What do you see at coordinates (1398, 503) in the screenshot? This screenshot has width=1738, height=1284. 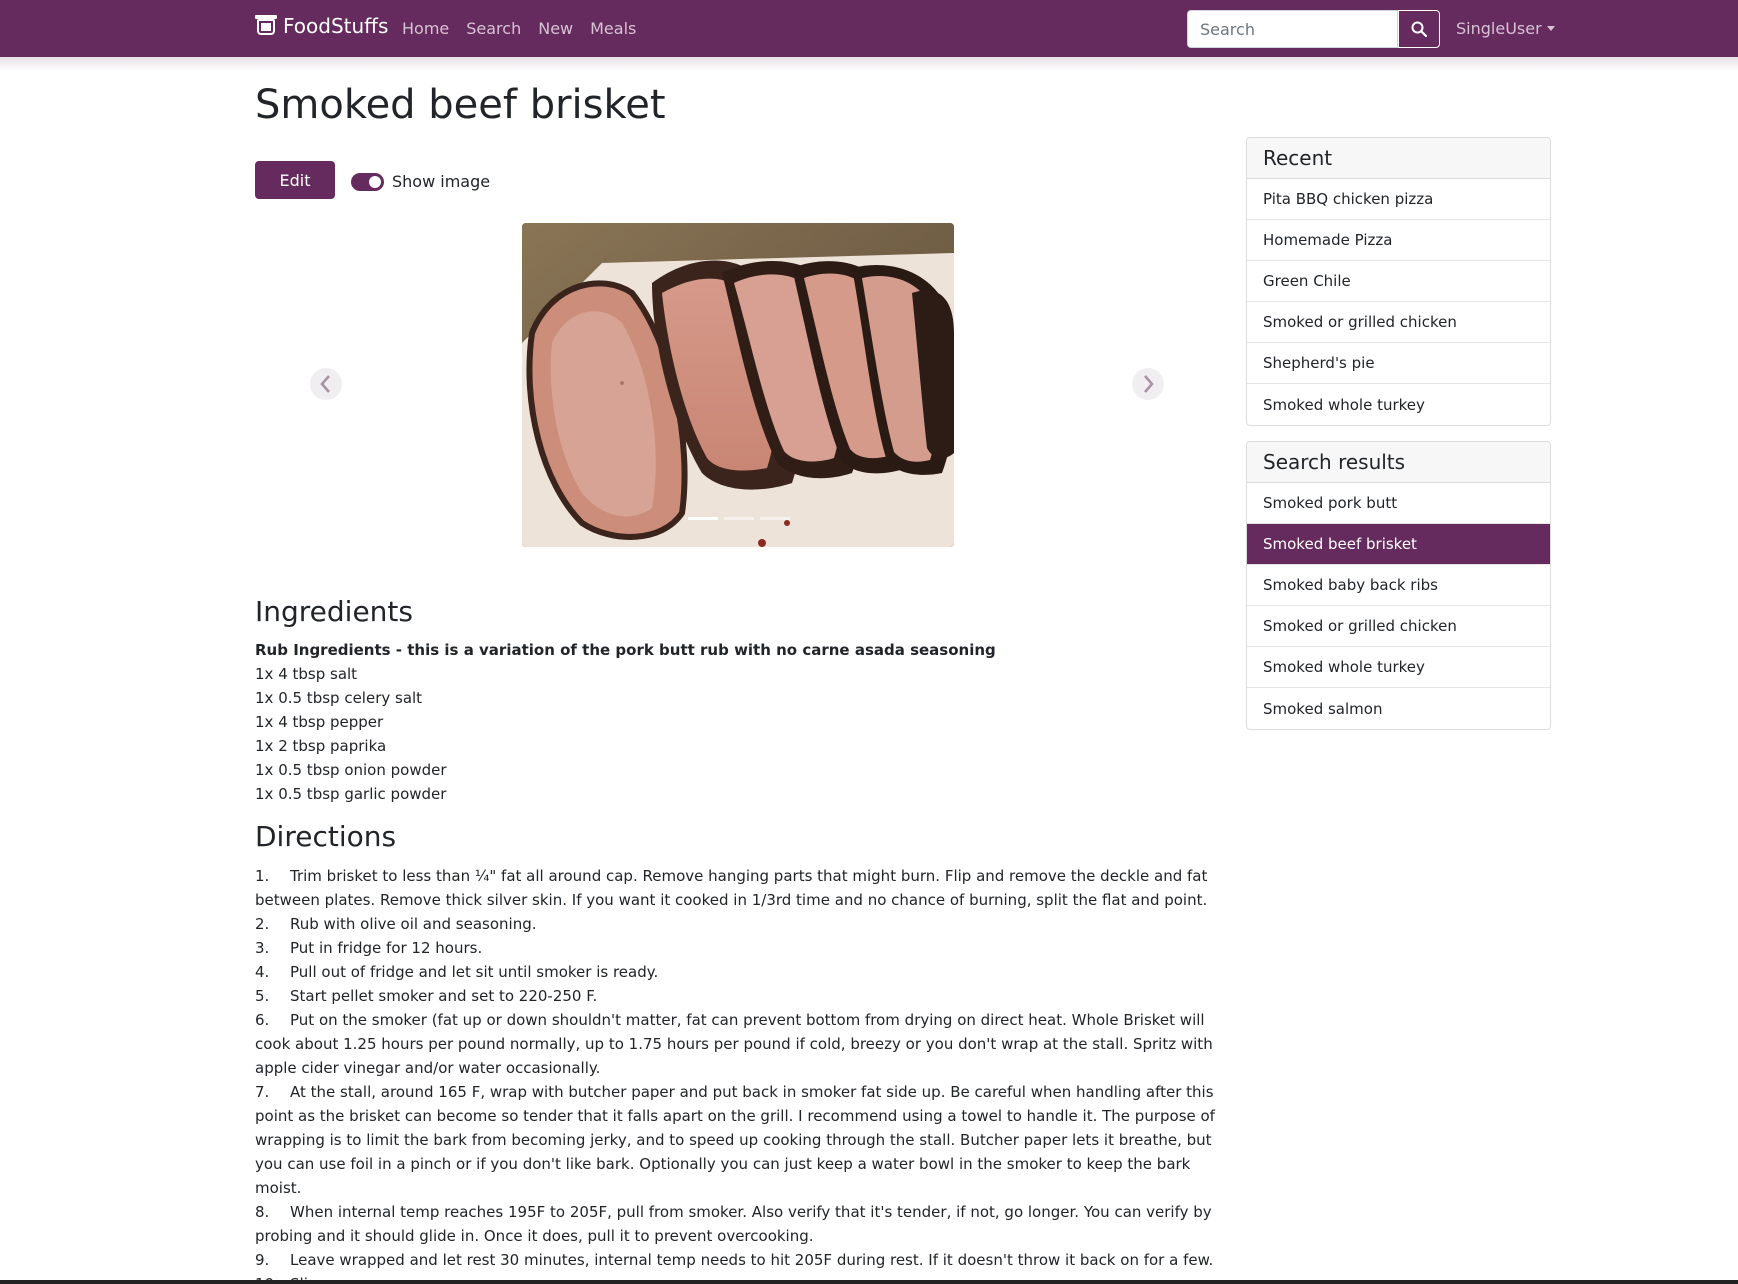 I see `search-result-item: Smoked pork butt` at bounding box center [1398, 503].